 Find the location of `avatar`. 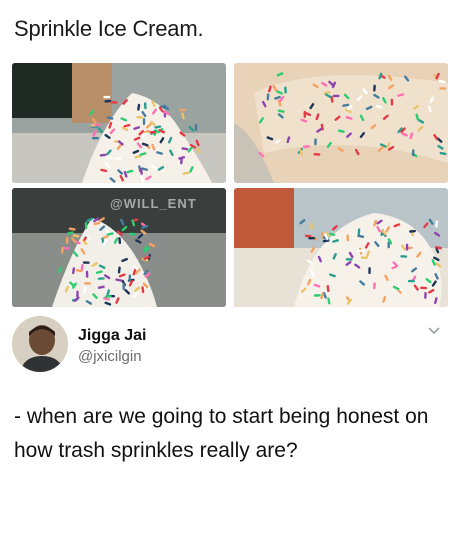

avatar is located at coordinates (40, 344).